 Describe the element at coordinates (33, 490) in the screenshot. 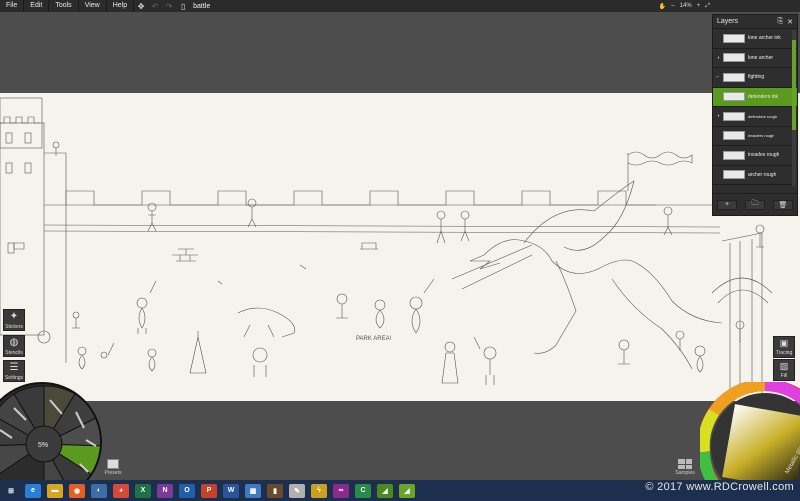

I see `ie-icon: e` at that location.